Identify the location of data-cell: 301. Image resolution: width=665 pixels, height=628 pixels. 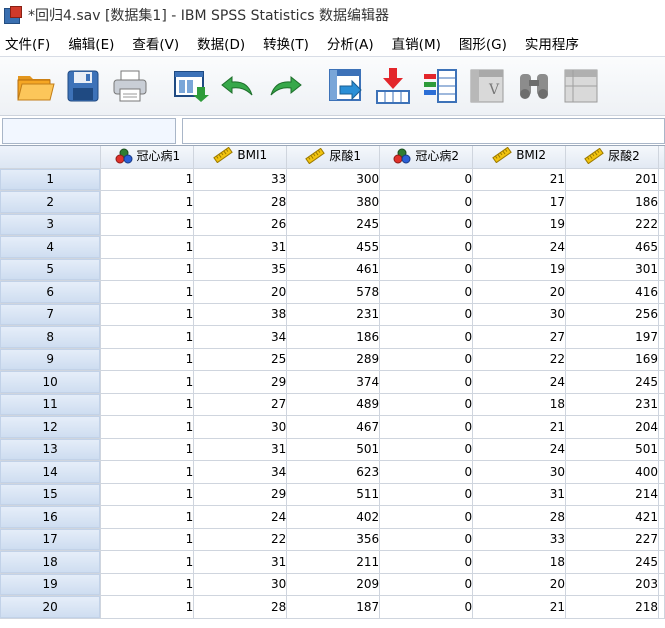
(612, 269).